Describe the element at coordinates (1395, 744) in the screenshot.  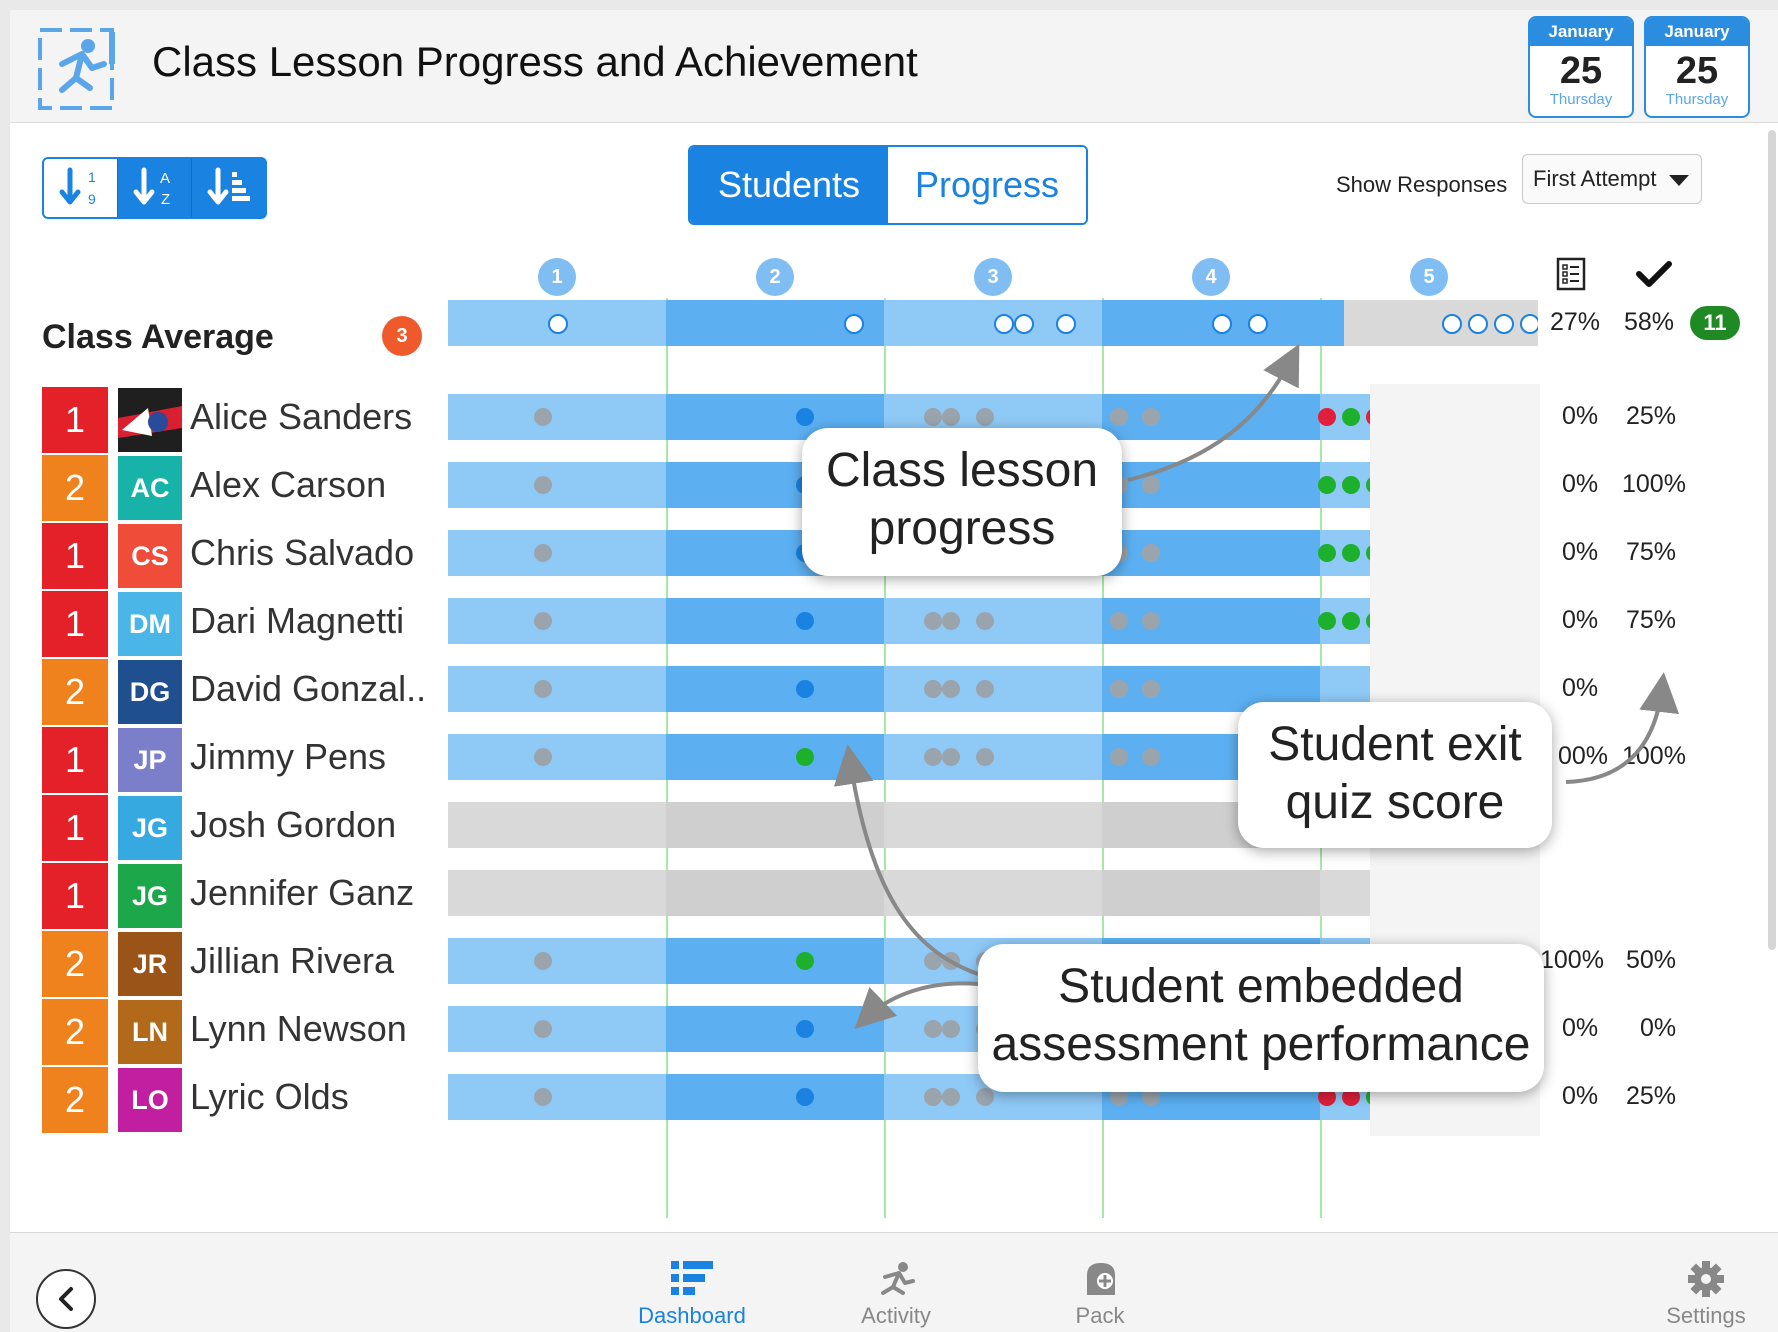
I see `callout-line: Student exit` at that location.